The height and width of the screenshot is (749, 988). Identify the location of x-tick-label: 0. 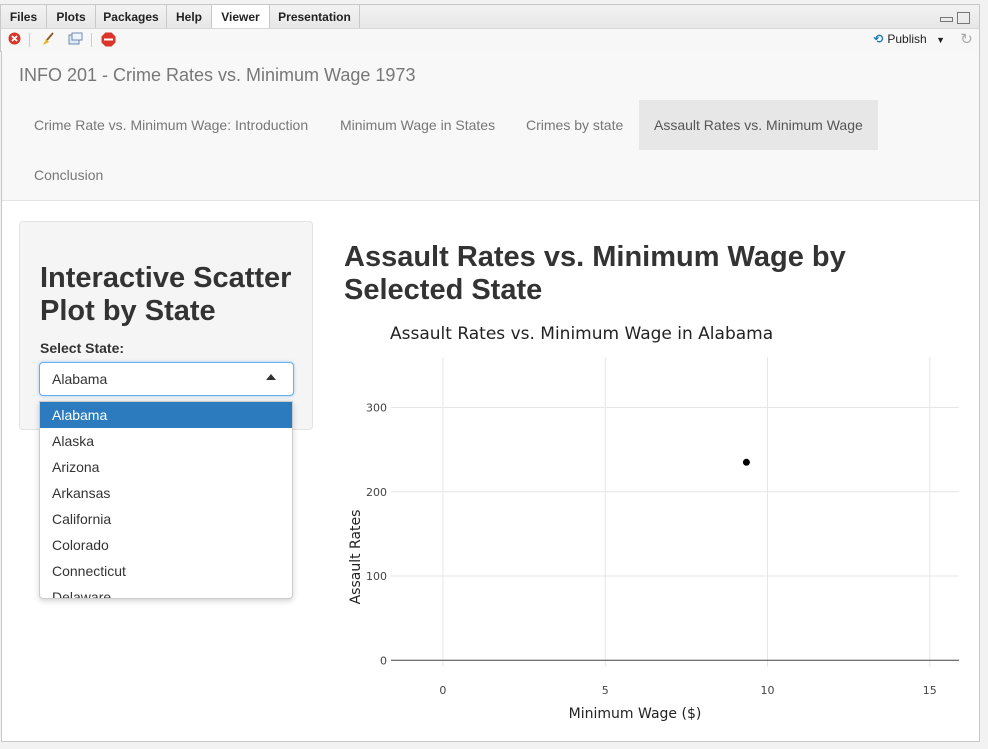
(442, 690).